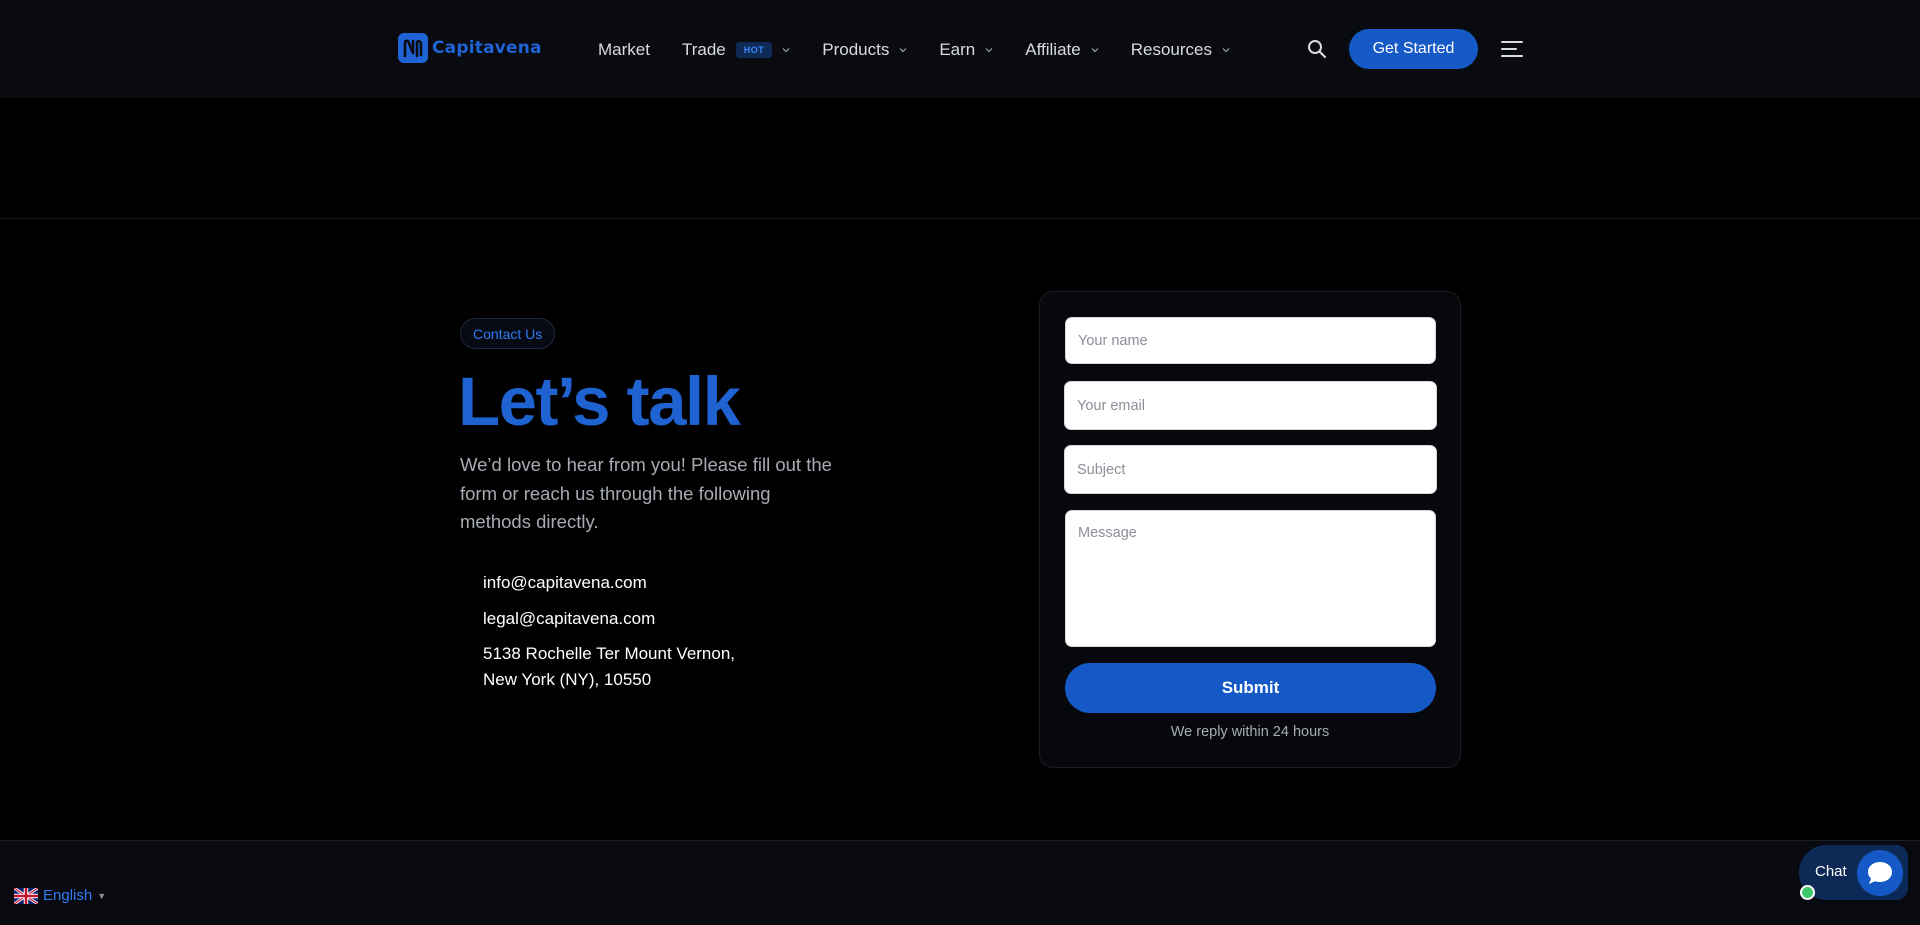 This screenshot has height=925, width=1920. I want to click on search-icon, so click(1317, 49).